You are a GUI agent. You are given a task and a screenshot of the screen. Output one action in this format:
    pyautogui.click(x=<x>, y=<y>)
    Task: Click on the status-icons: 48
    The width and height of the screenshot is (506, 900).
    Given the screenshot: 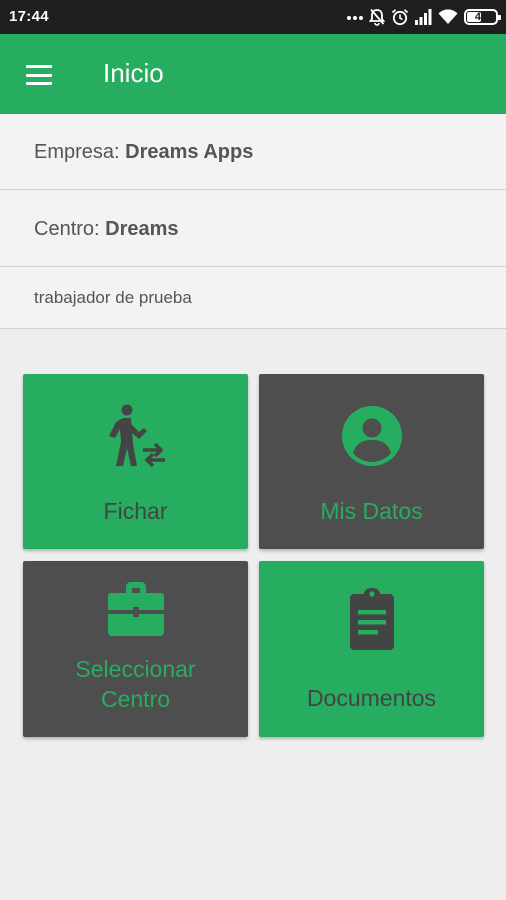 What is the action you would take?
    pyautogui.click(x=424, y=17)
    